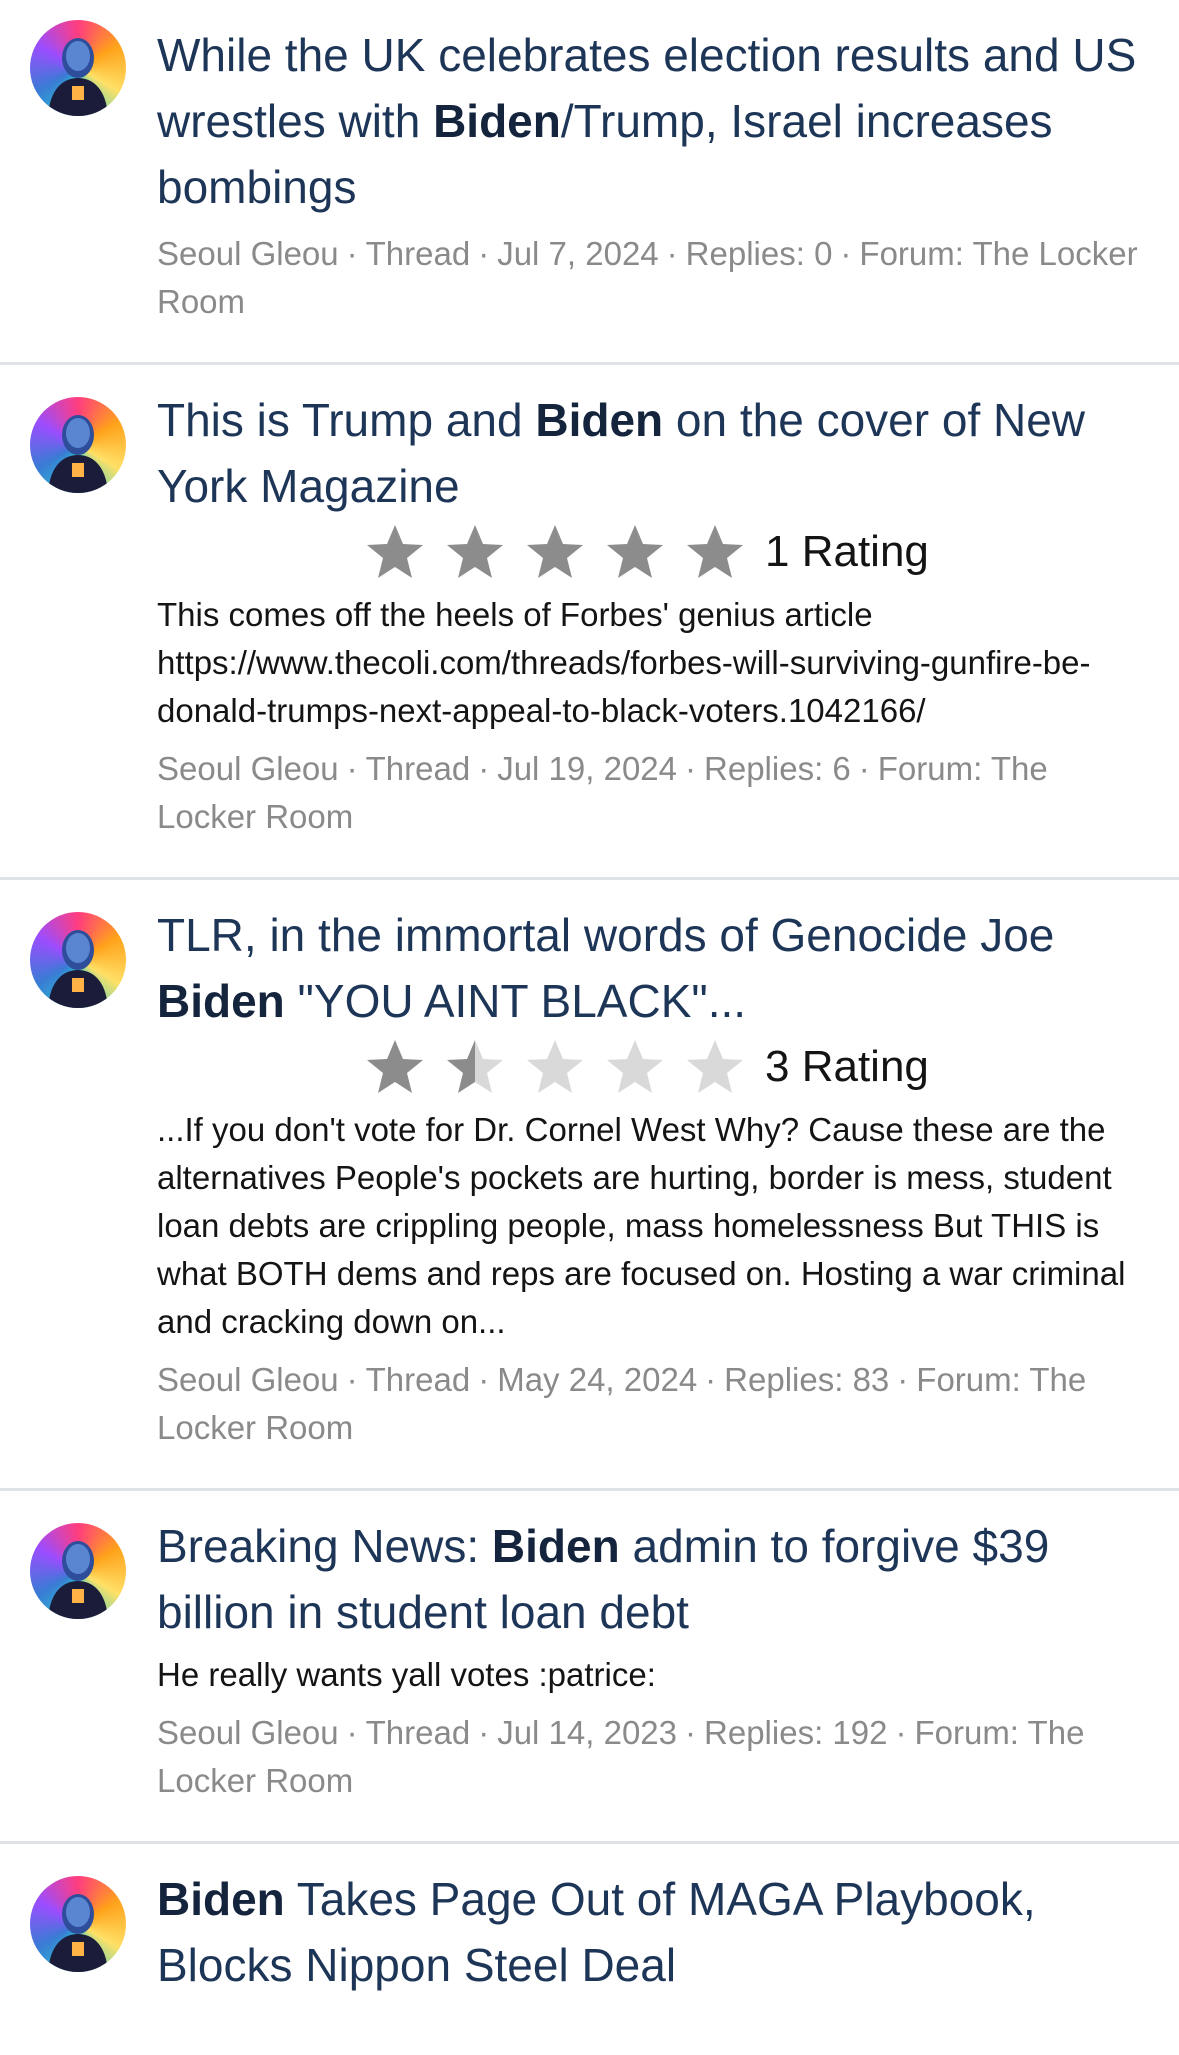  I want to click on title-text: Breaking News:, so click(324, 1546).